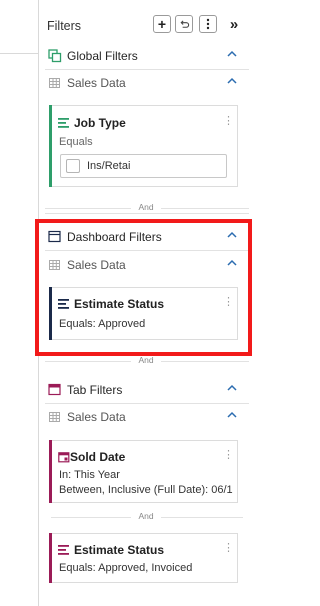 Image resolution: width=320 pixels, height=606 pixels. I want to click on tab-datasource-label: Sales Data, so click(96, 417).